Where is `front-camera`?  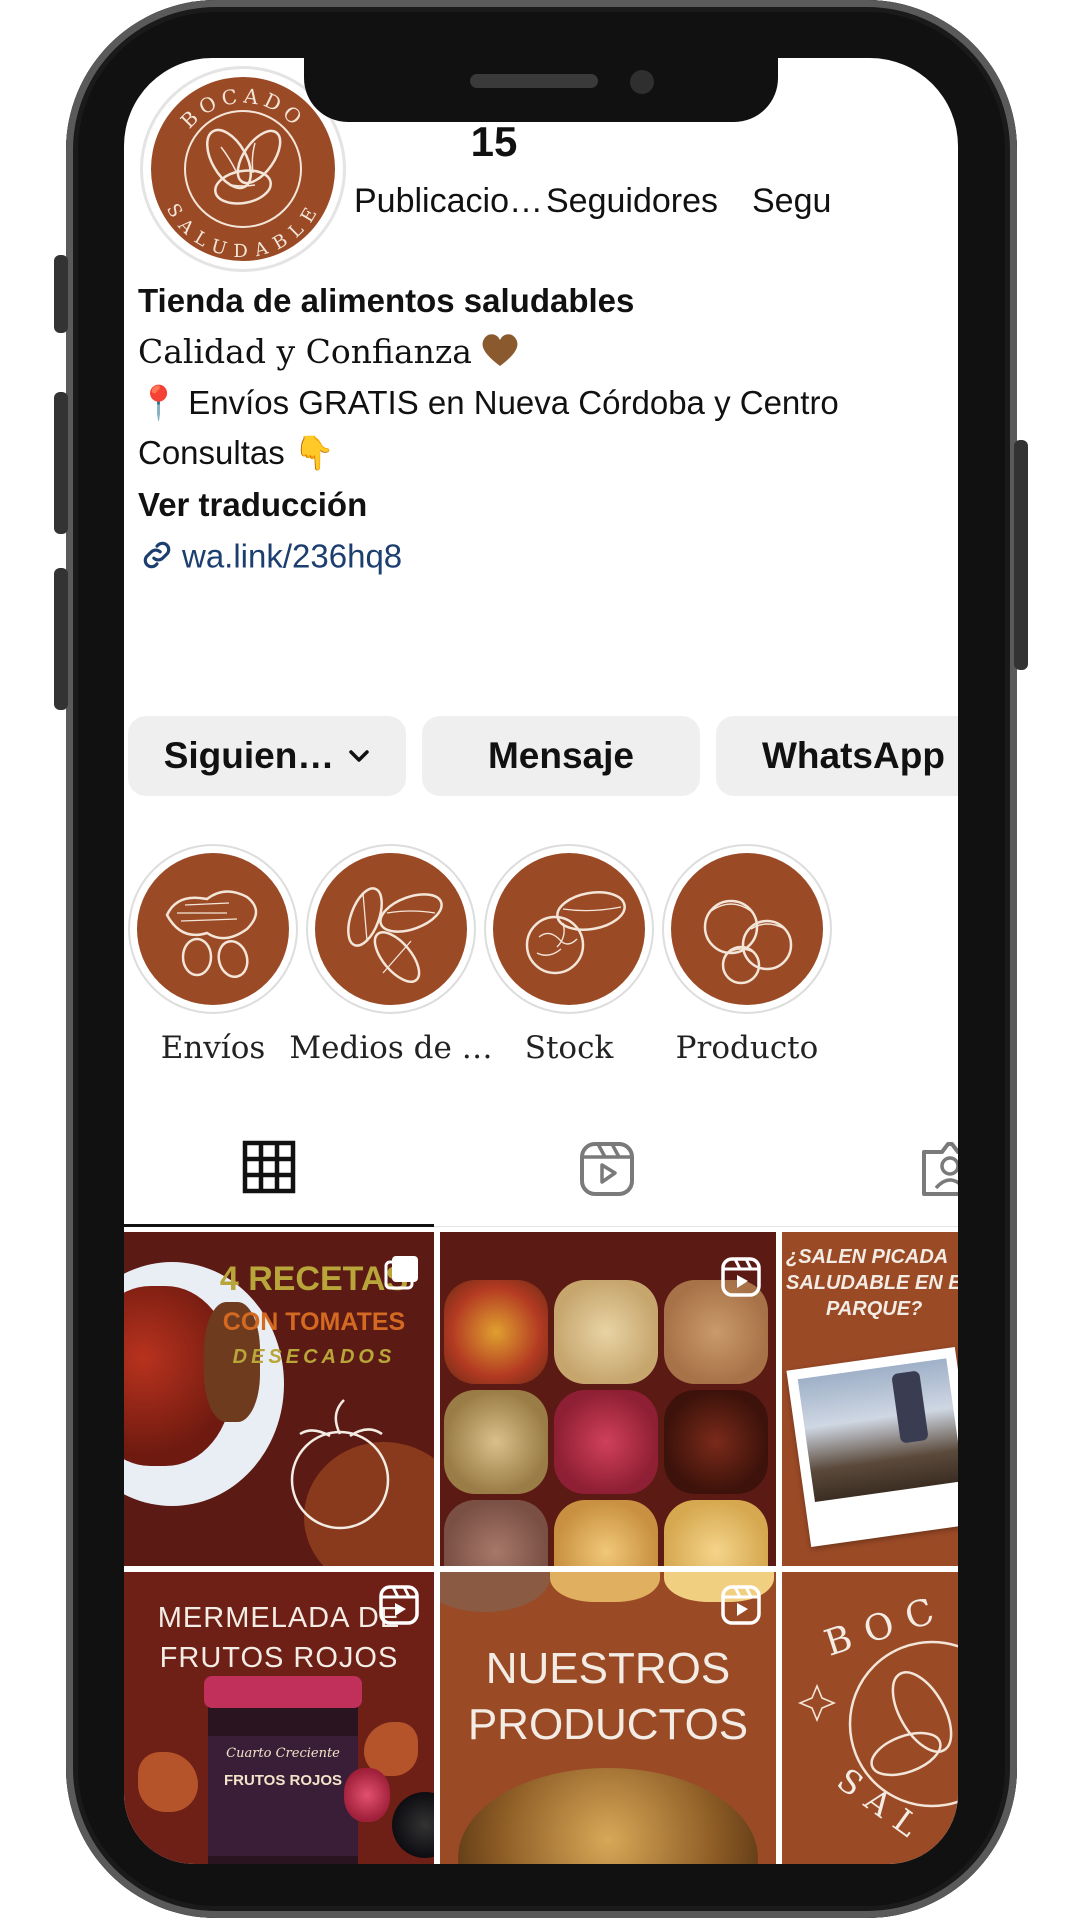 front-camera is located at coordinates (642, 82).